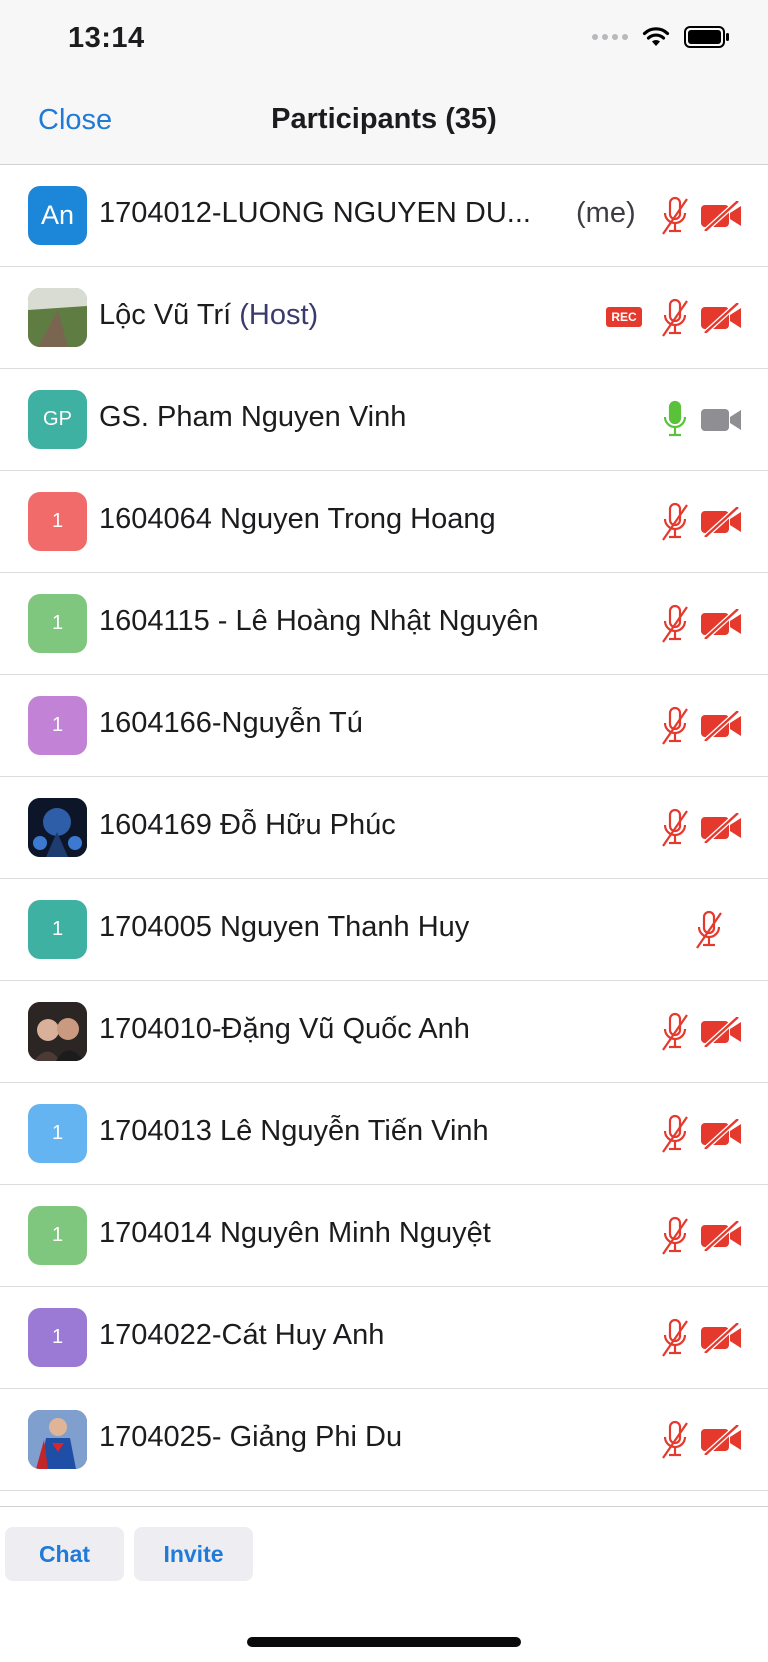 This screenshot has width=768, height=1662. I want to click on participant-name: 1704025- Giảng Phi Du, so click(250, 1437).